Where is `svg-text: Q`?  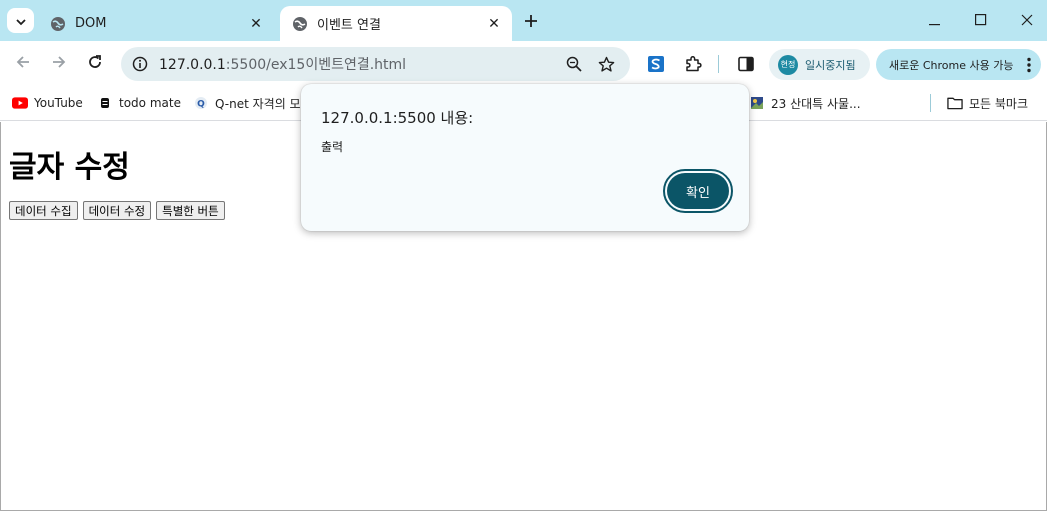
svg-text: Q is located at coordinates (201, 104).